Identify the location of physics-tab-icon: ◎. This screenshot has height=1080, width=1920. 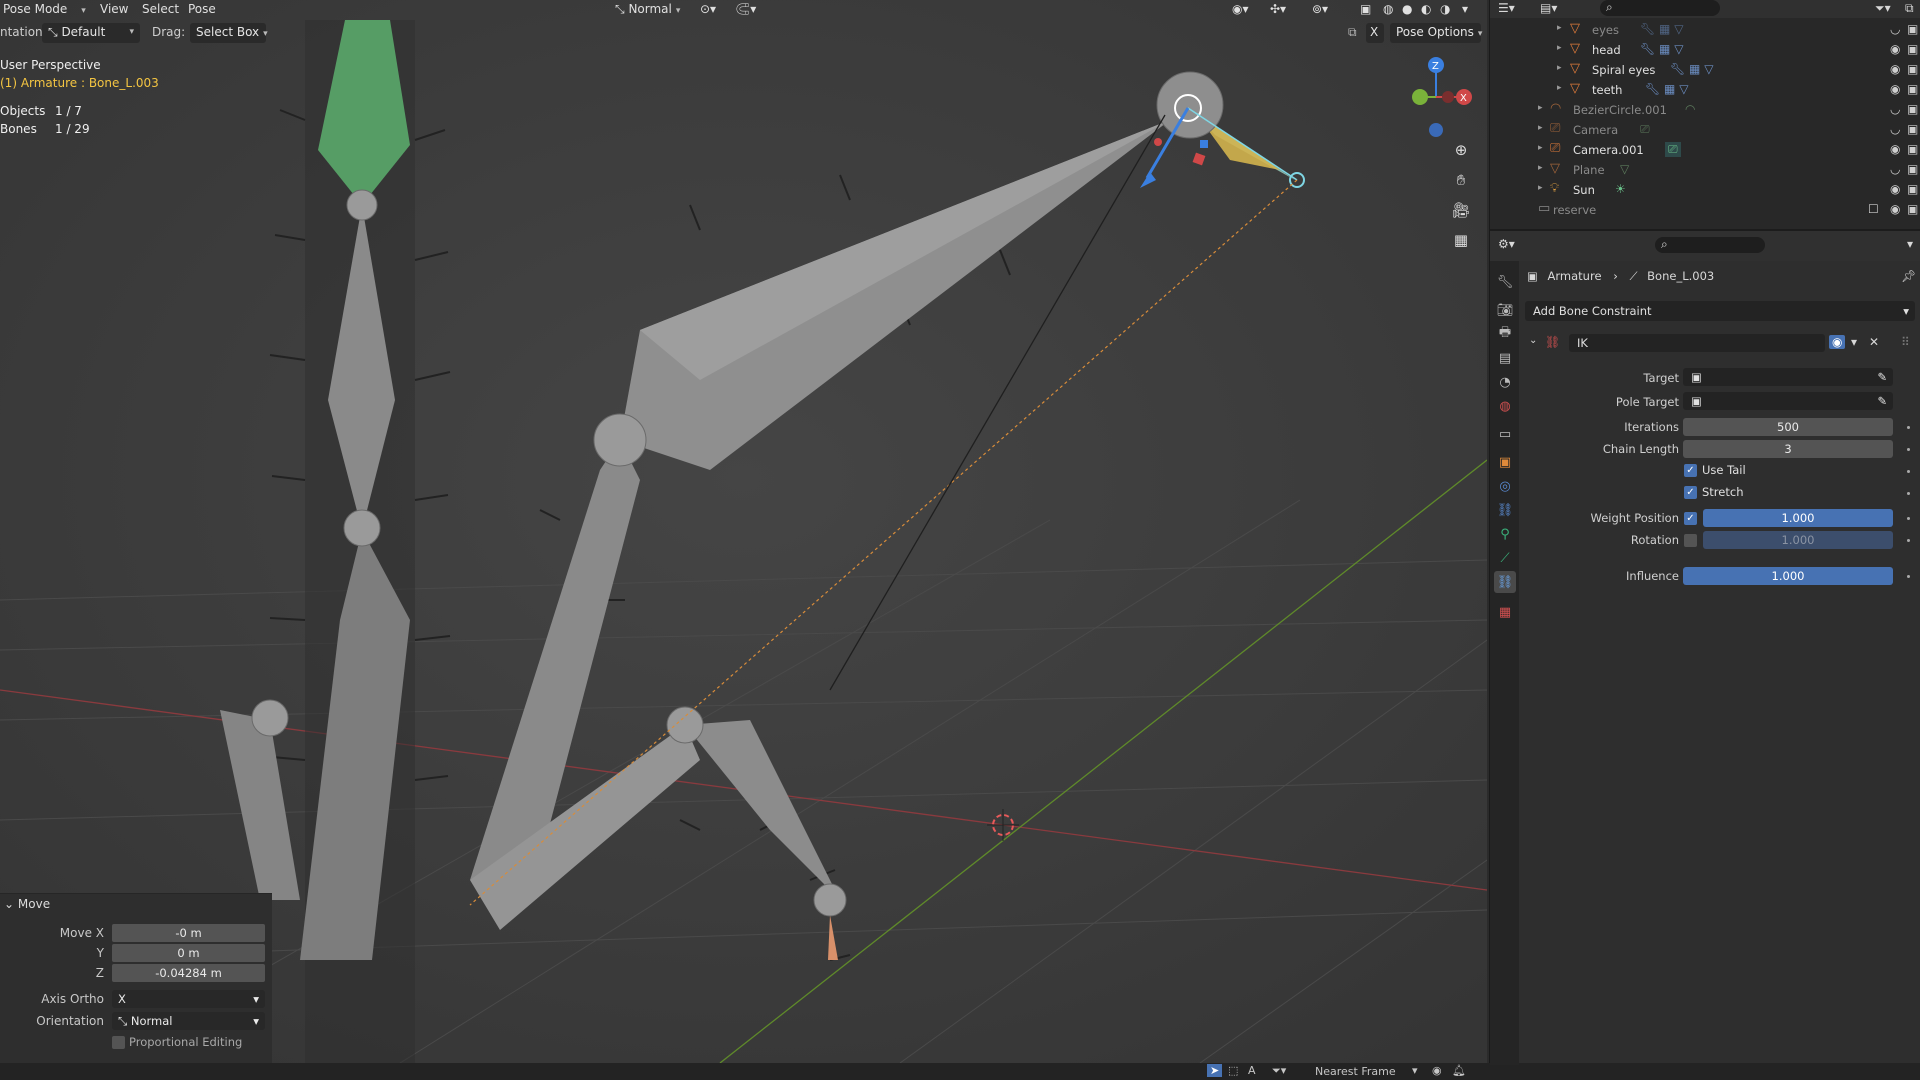
(1505, 486).